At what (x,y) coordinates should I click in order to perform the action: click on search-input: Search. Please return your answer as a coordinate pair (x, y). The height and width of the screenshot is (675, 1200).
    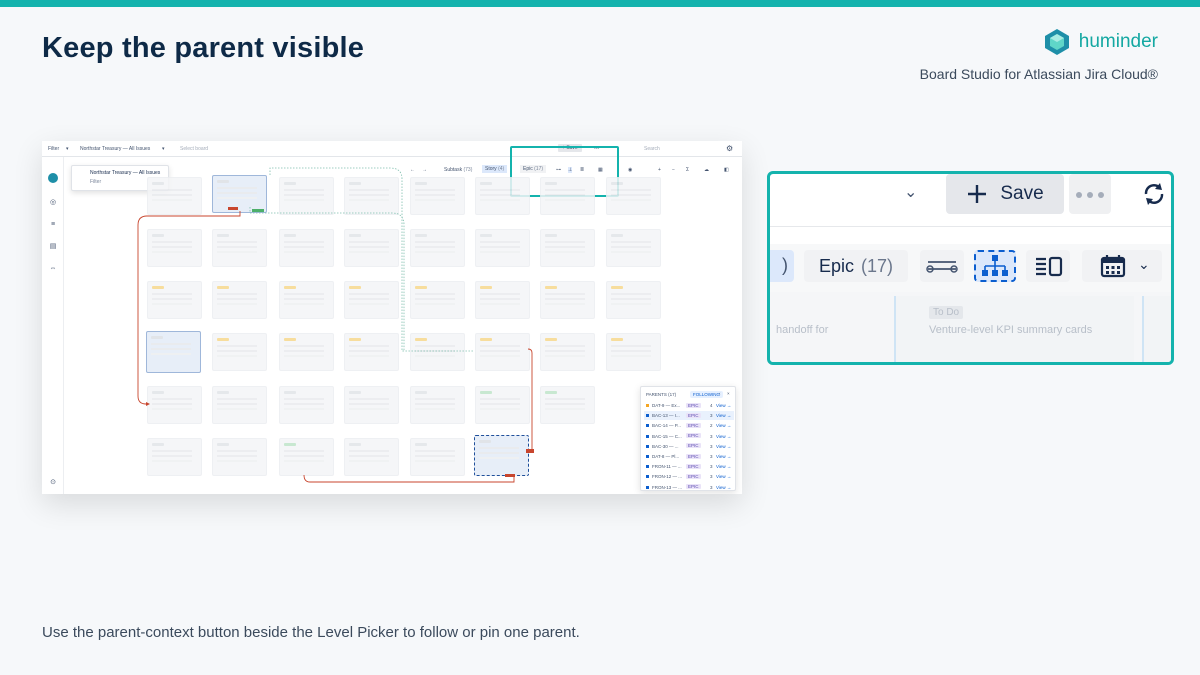
    Looking at the image, I should click on (652, 149).